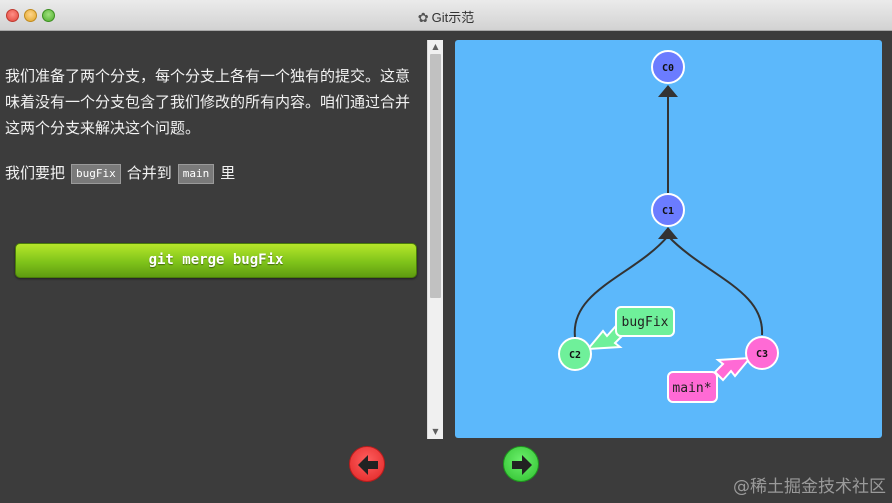  What do you see at coordinates (216, 260) in the screenshot?
I see `git-command-button: git merge bugFix` at bounding box center [216, 260].